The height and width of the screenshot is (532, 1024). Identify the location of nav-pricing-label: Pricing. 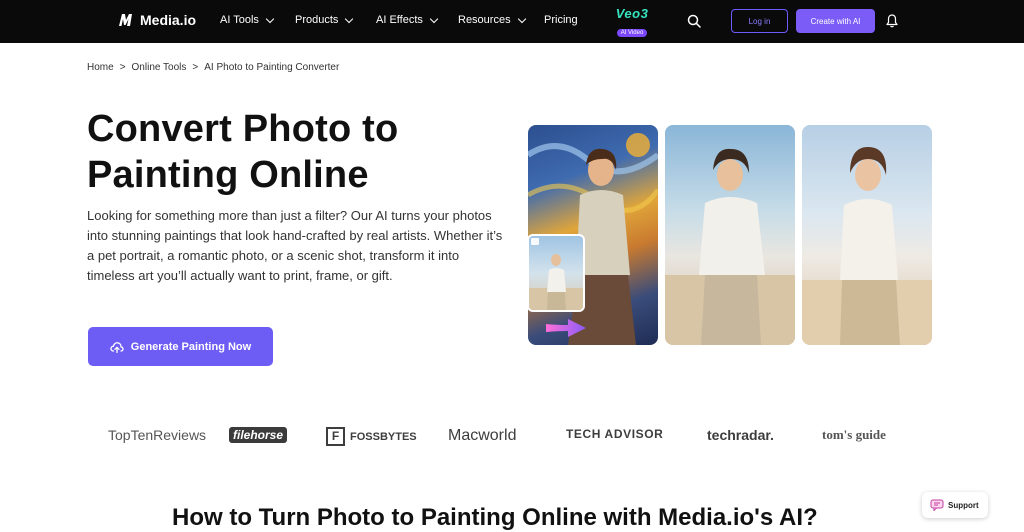
(561, 20).